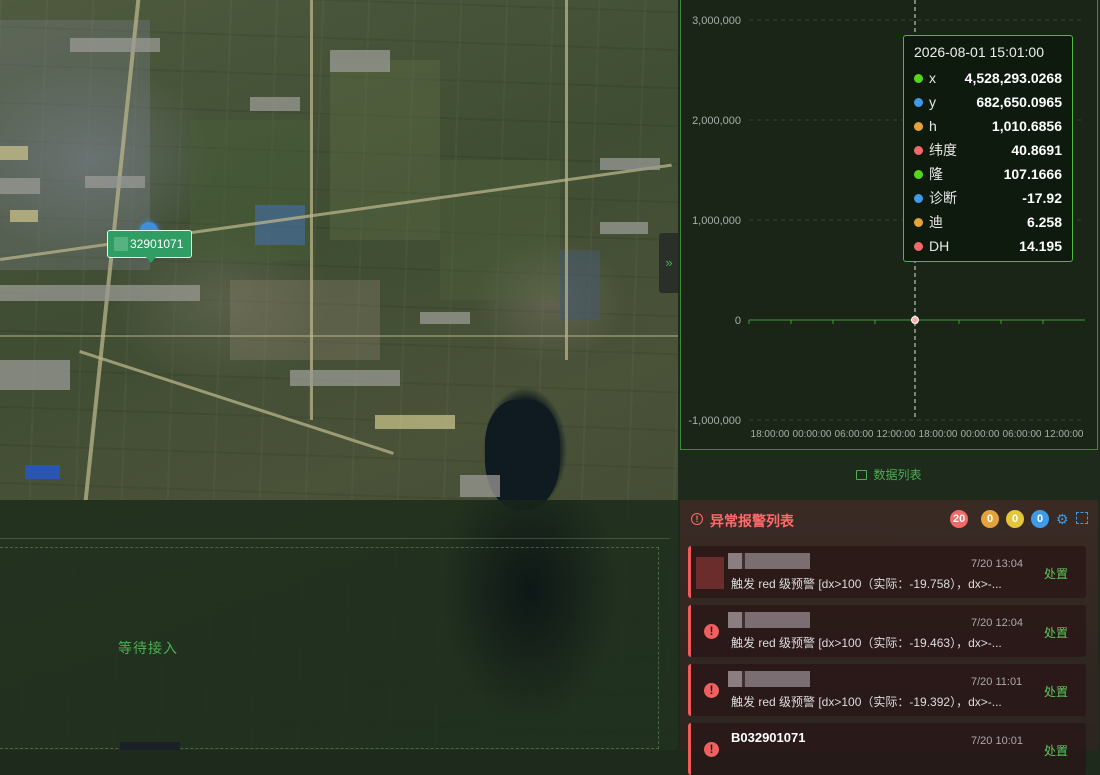 The height and width of the screenshot is (775, 1100). What do you see at coordinates (933, 126) in the screenshot?
I see `tooltip-series-name: h` at bounding box center [933, 126].